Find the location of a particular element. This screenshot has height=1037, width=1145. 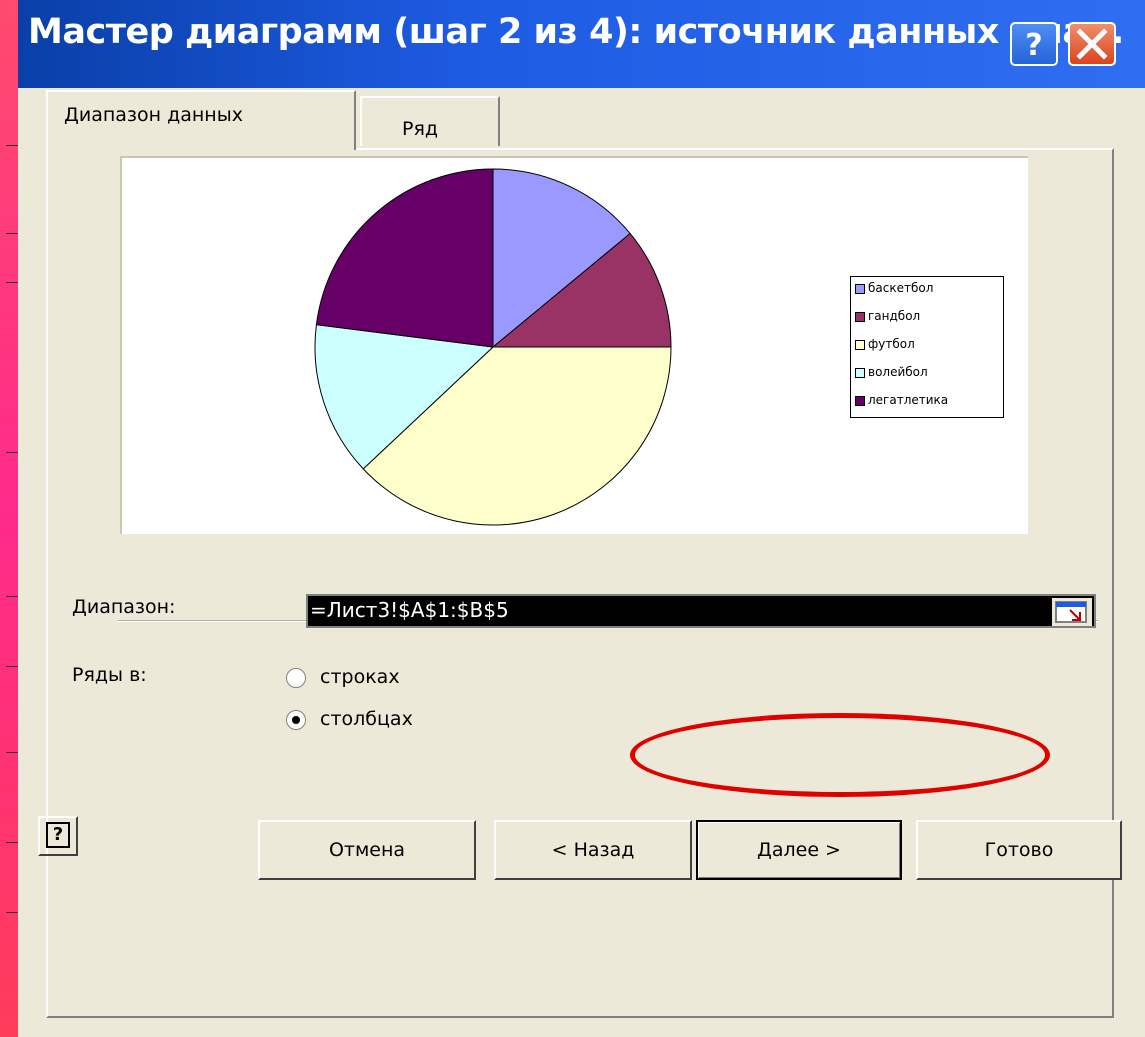

back-button: < Назад is located at coordinates (593, 850).